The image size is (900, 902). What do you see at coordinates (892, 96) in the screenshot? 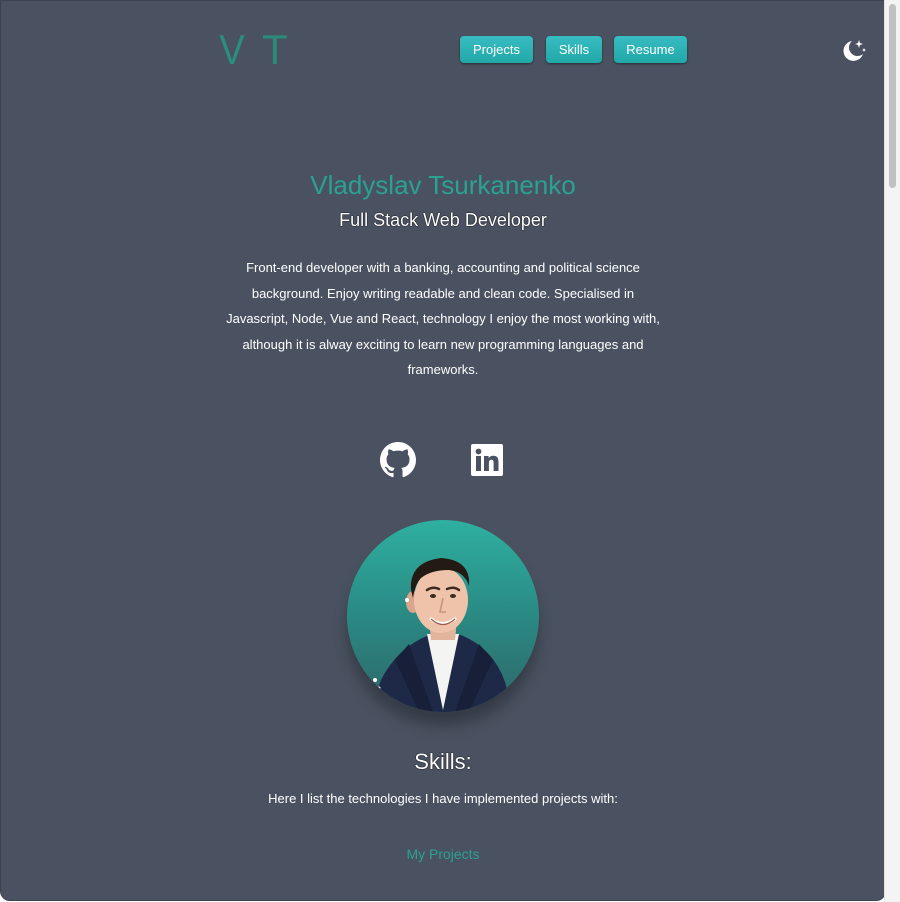
I see `scrollbar-thumb` at bounding box center [892, 96].